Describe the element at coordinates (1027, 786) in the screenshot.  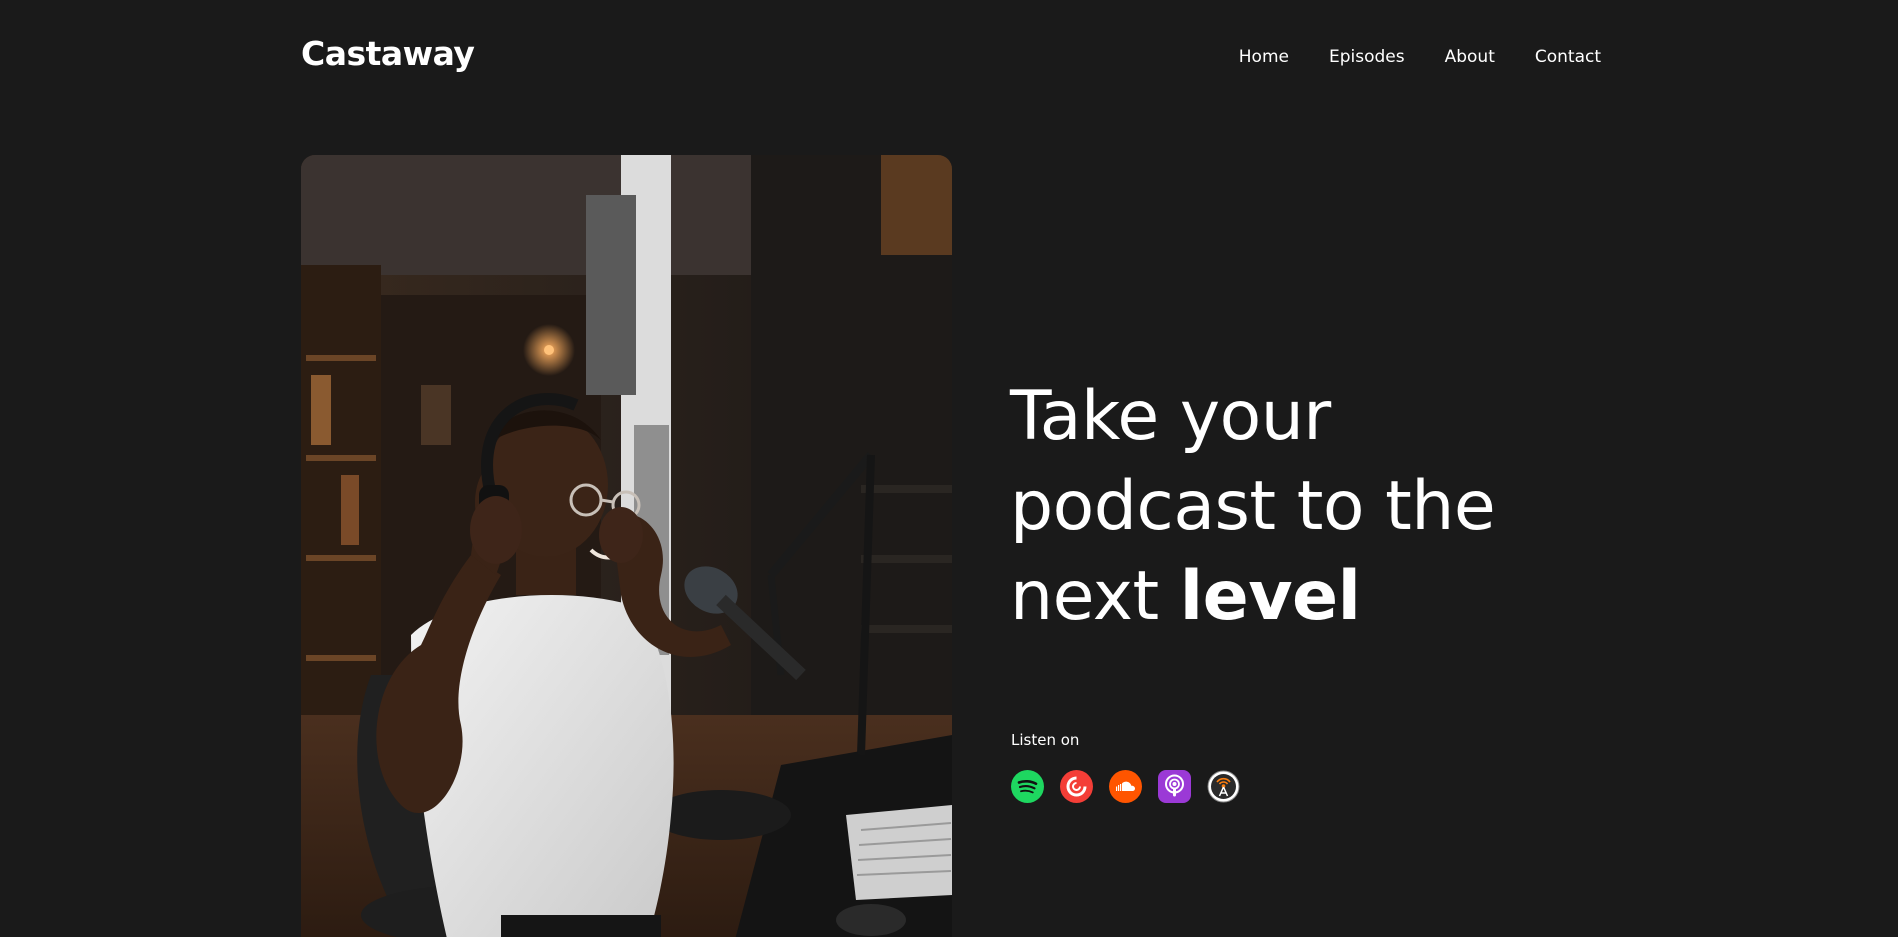
I see `spotify-icon` at that location.